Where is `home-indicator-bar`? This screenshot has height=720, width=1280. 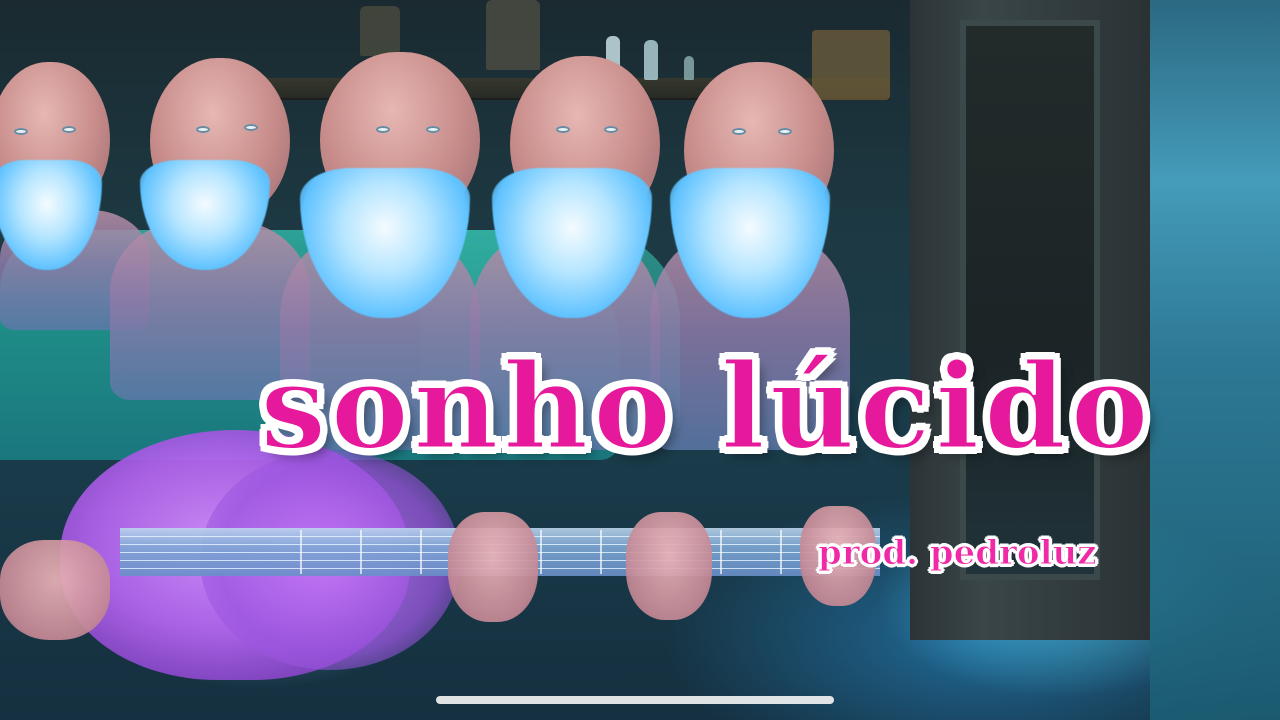
home-indicator-bar is located at coordinates (635, 700).